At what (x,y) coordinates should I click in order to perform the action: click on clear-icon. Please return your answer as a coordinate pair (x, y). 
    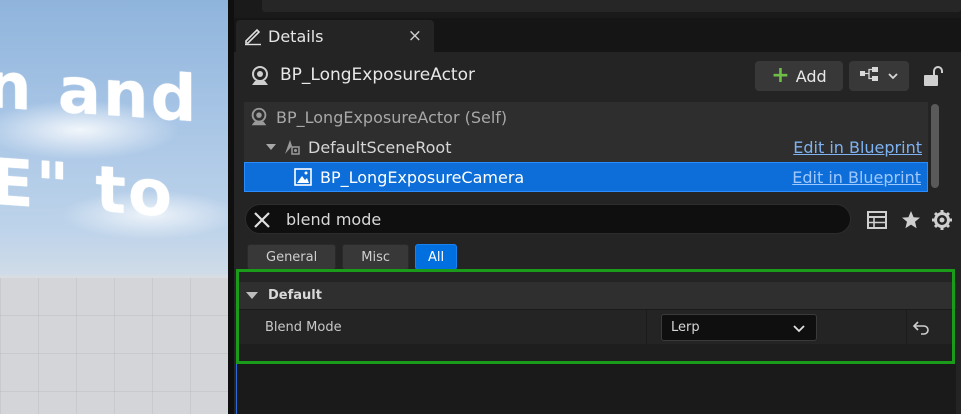
    Looking at the image, I should click on (262, 220).